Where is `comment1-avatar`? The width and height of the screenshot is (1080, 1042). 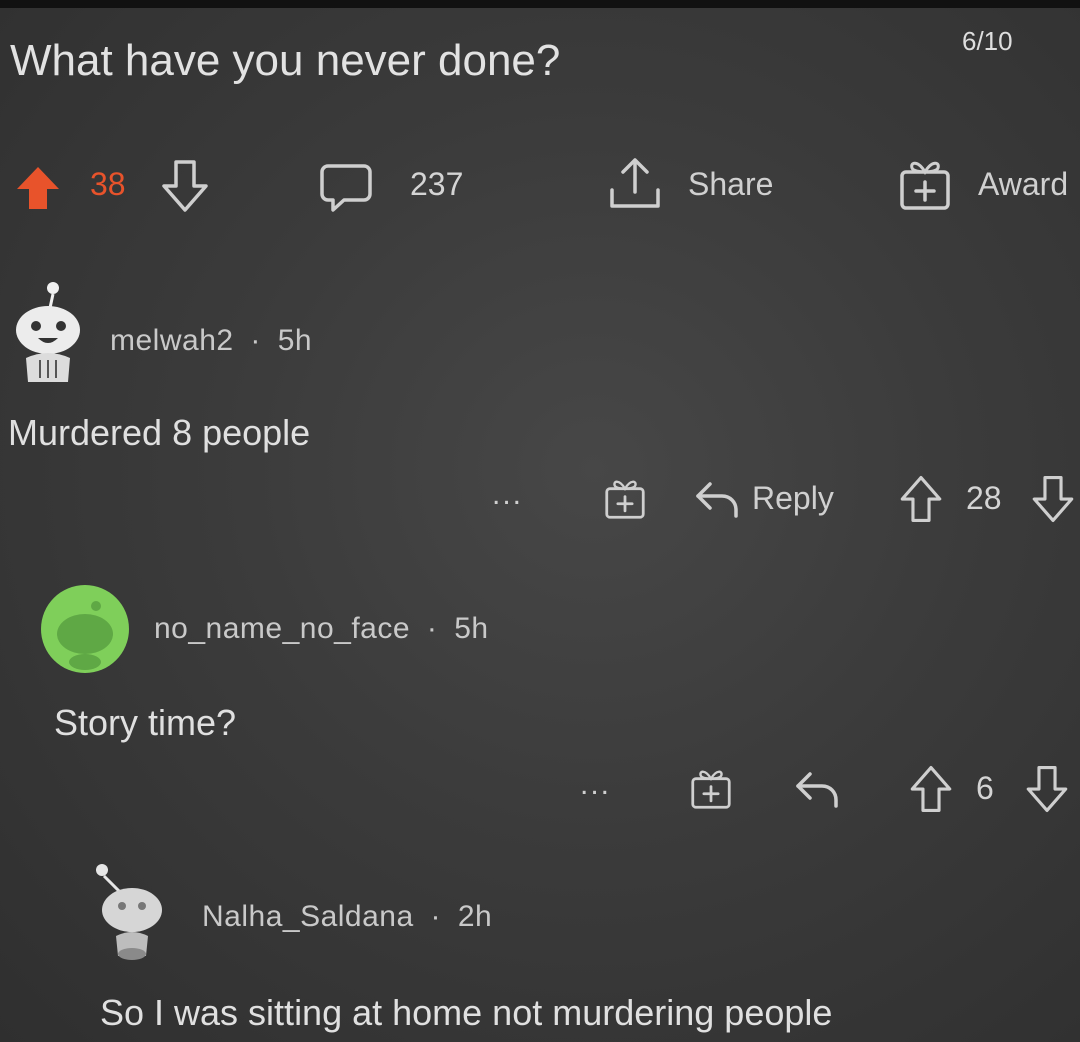 comment1-avatar is located at coordinates (48, 335).